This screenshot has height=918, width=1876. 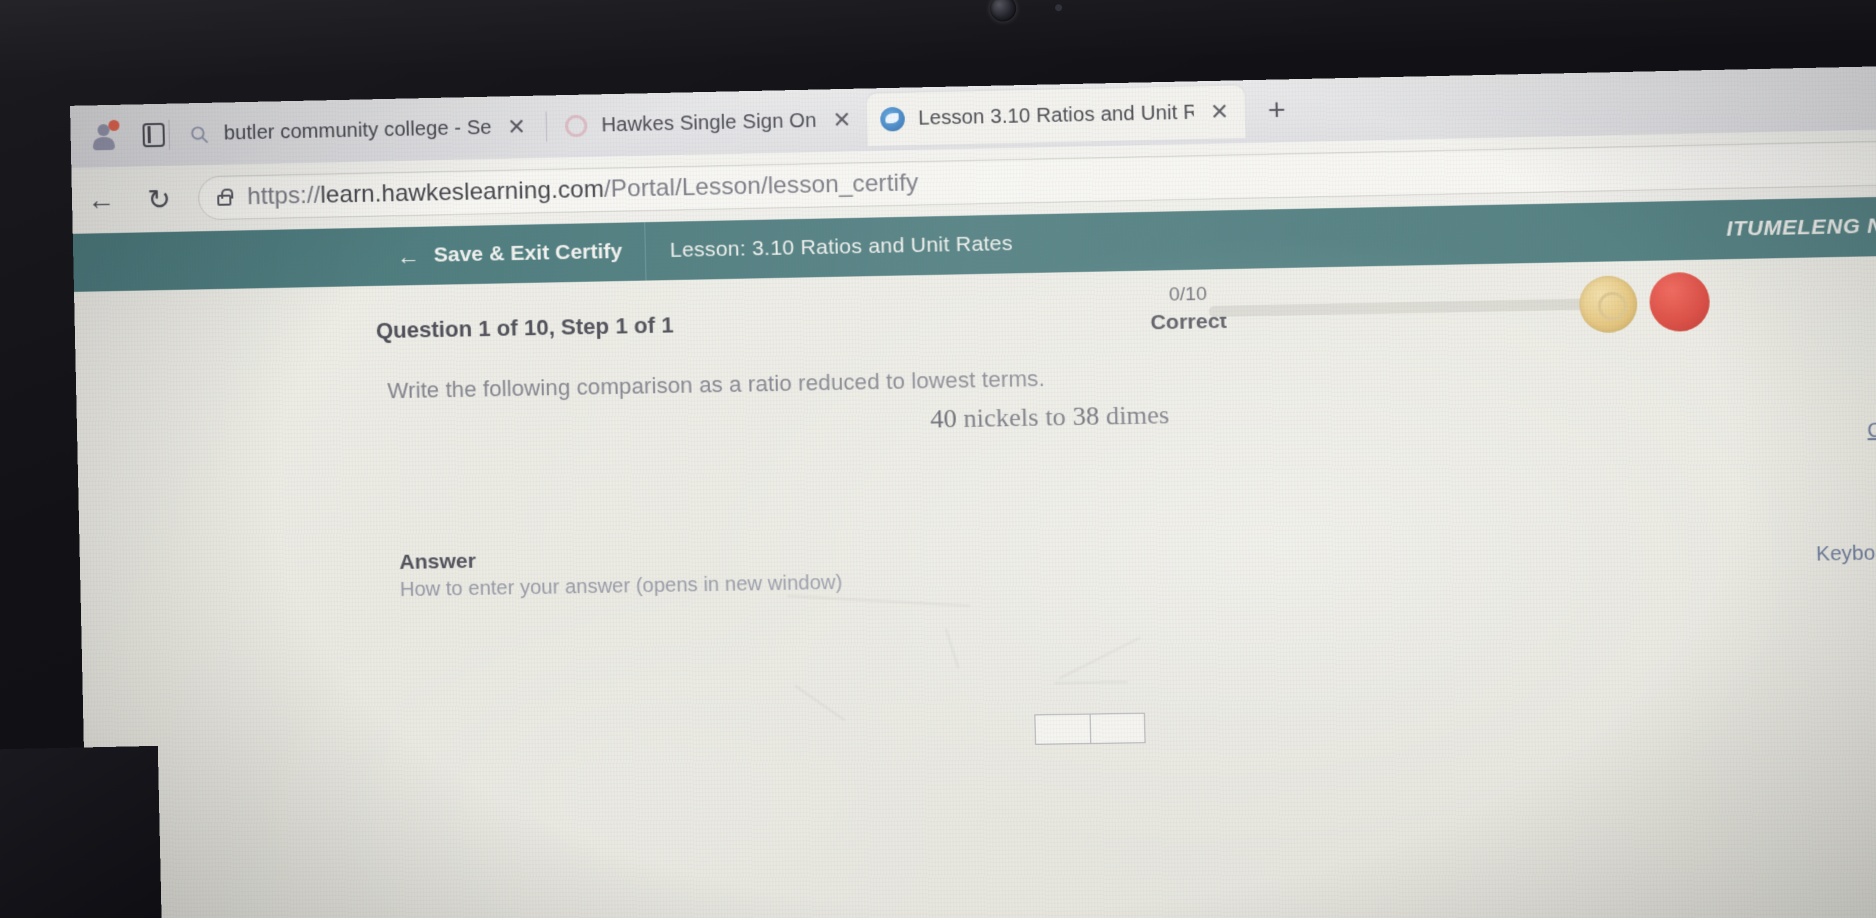 What do you see at coordinates (153, 135) in the screenshot?
I see `tab-list-icon` at bounding box center [153, 135].